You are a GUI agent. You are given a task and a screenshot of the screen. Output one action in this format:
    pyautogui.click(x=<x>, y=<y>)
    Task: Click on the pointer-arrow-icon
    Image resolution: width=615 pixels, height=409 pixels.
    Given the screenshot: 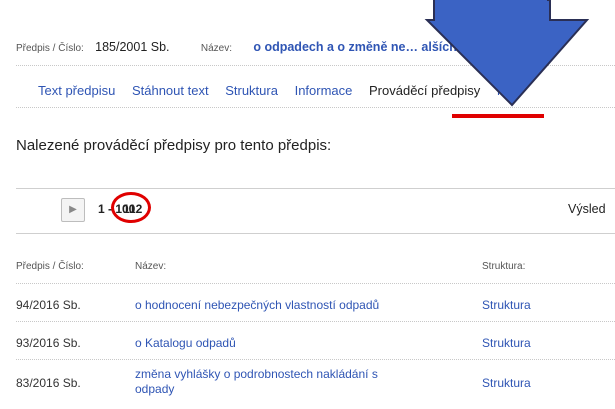 What is the action you would take?
    pyautogui.click(x=507, y=53)
    